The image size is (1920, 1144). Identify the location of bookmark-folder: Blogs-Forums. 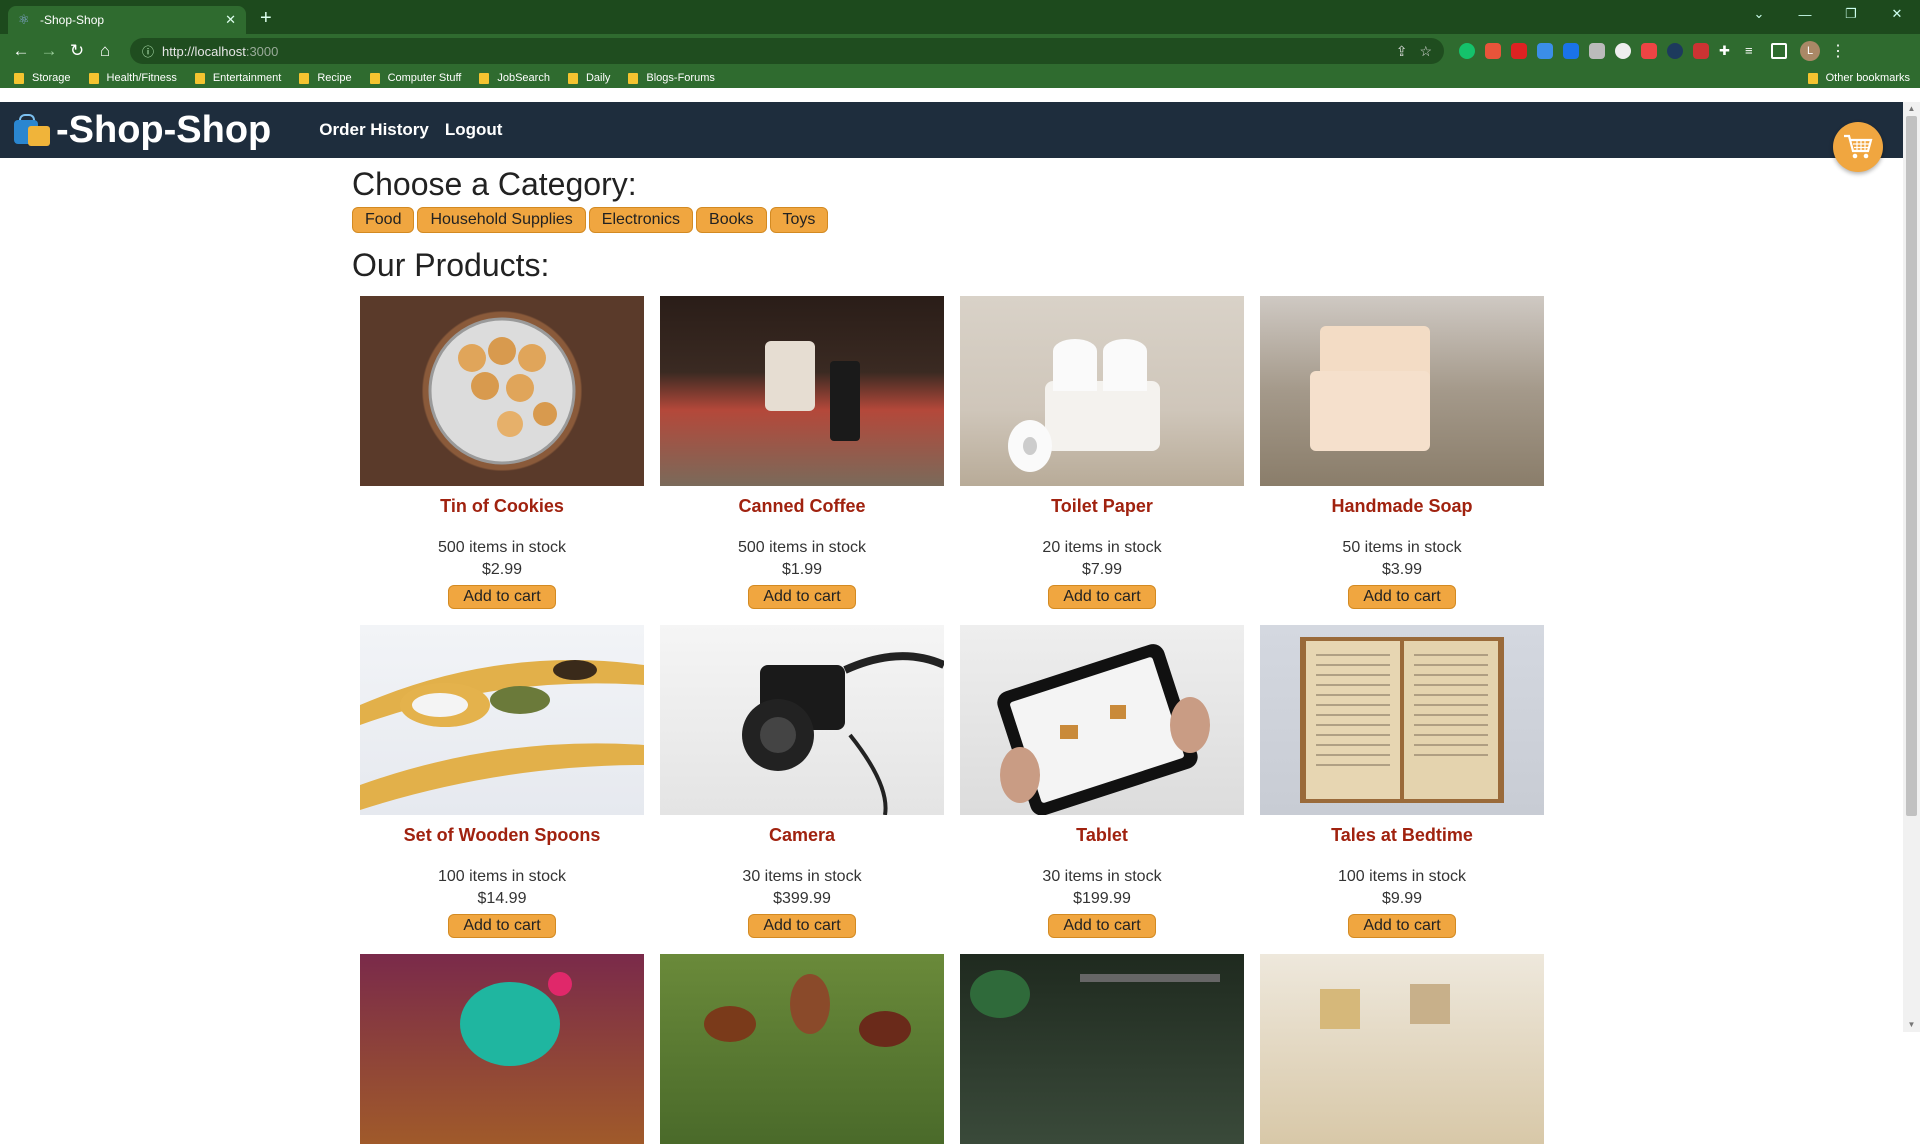
(671, 78).